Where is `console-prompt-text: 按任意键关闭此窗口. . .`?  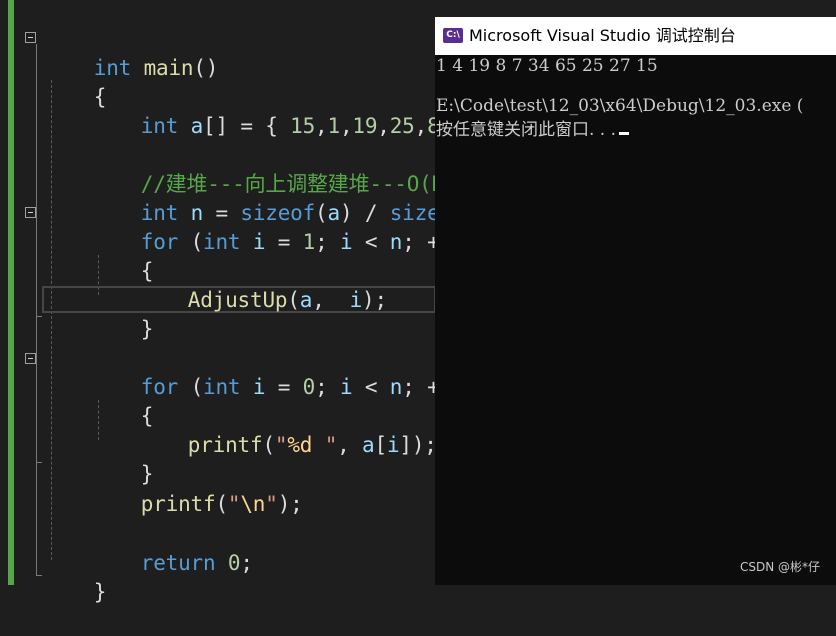
console-prompt-text: 按任意键关闭此窗口. . . is located at coordinates (526, 130).